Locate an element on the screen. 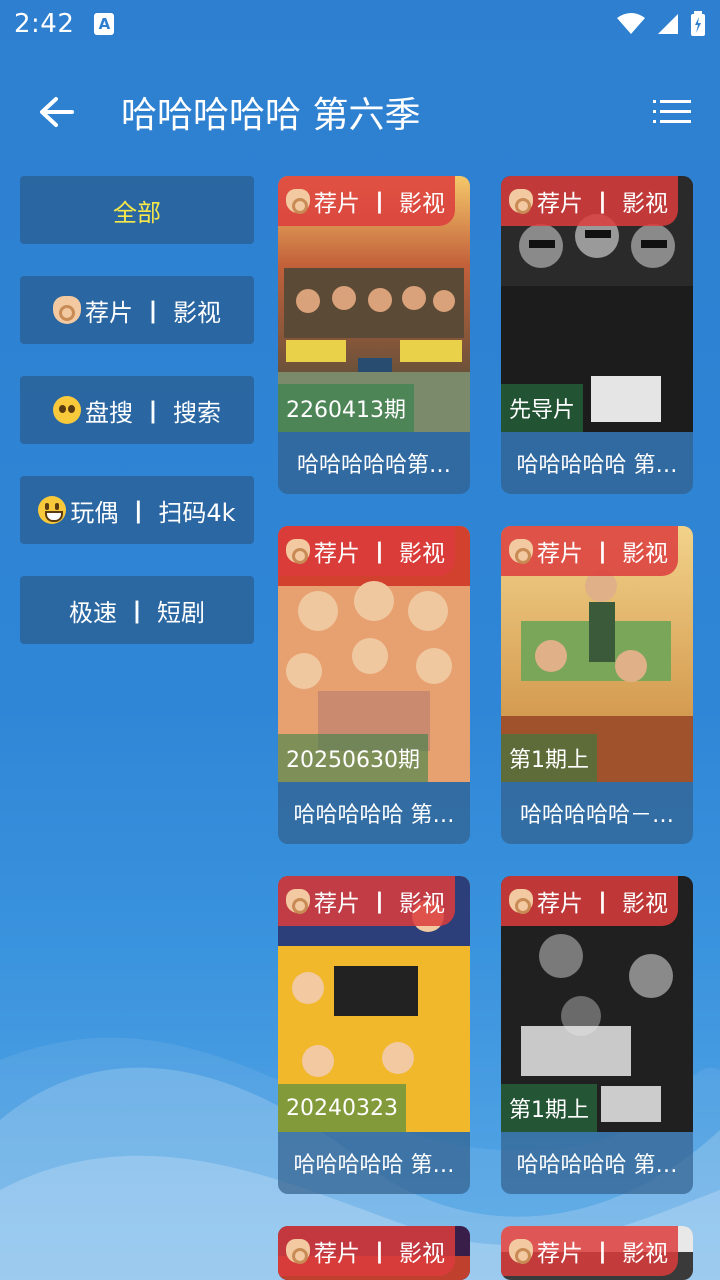 This screenshot has height=1280, width=720. category-jianpian: 荐片 丨 影视 is located at coordinates (137, 310).